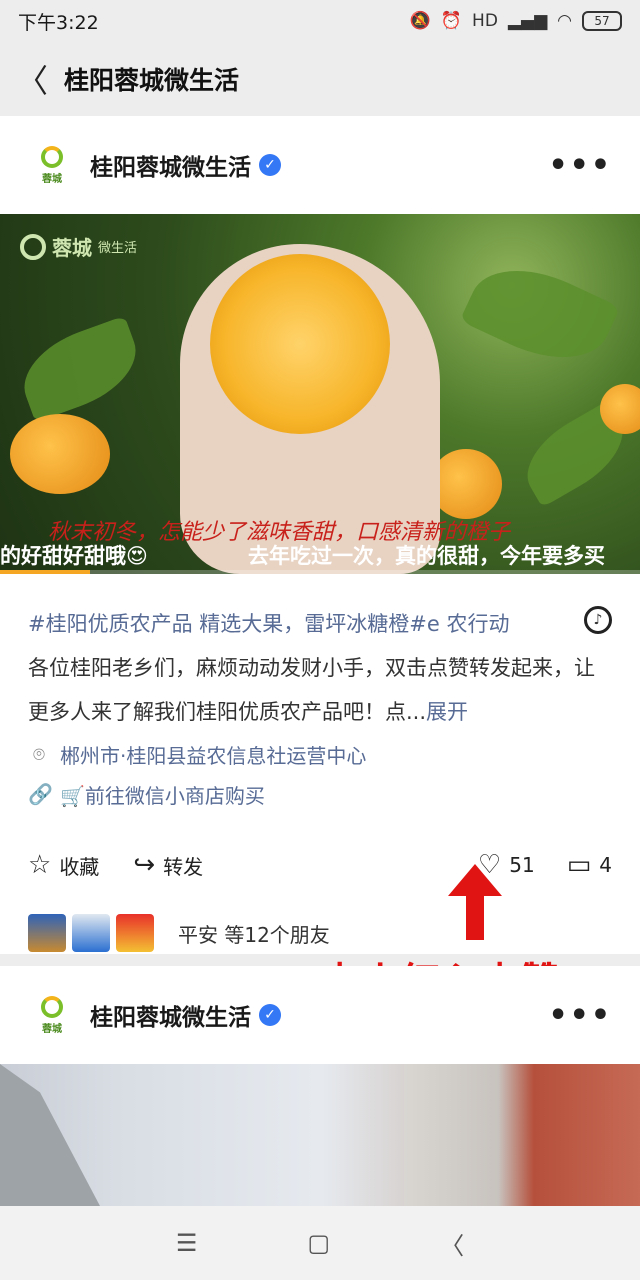 This screenshot has width=640, height=1280. Describe the element at coordinates (40, 865) in the screenshot. I see `star-icon: ☆` at that location.